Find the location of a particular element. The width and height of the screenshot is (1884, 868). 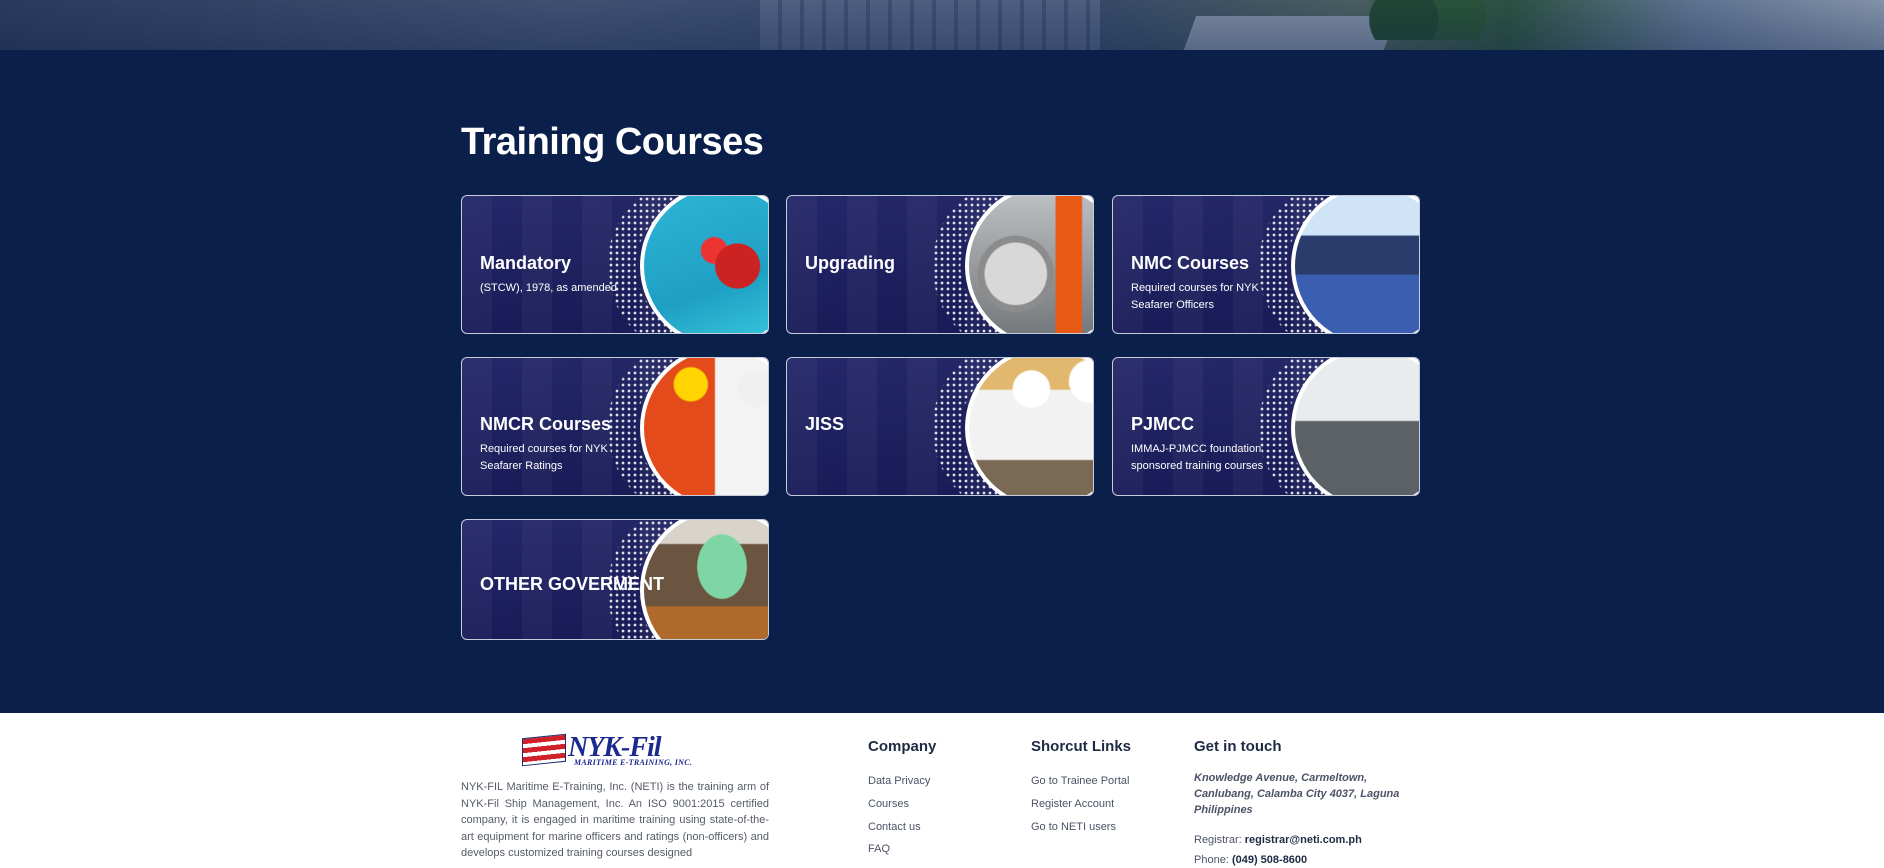

link-trainee-portal: Go to Trainee Portal is located at coordinates (1080, 781).